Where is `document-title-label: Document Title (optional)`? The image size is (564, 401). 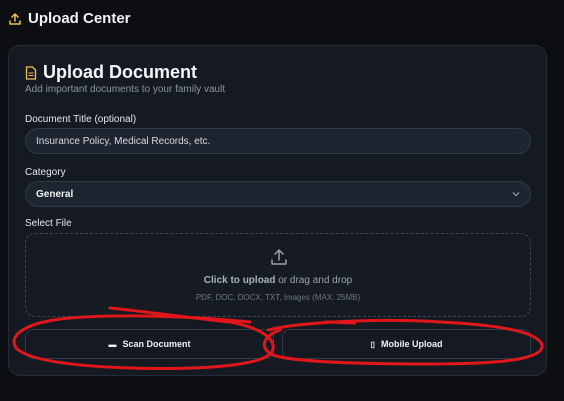
document-title-label: Document Title (optional) is located at coordinates (81, 119).